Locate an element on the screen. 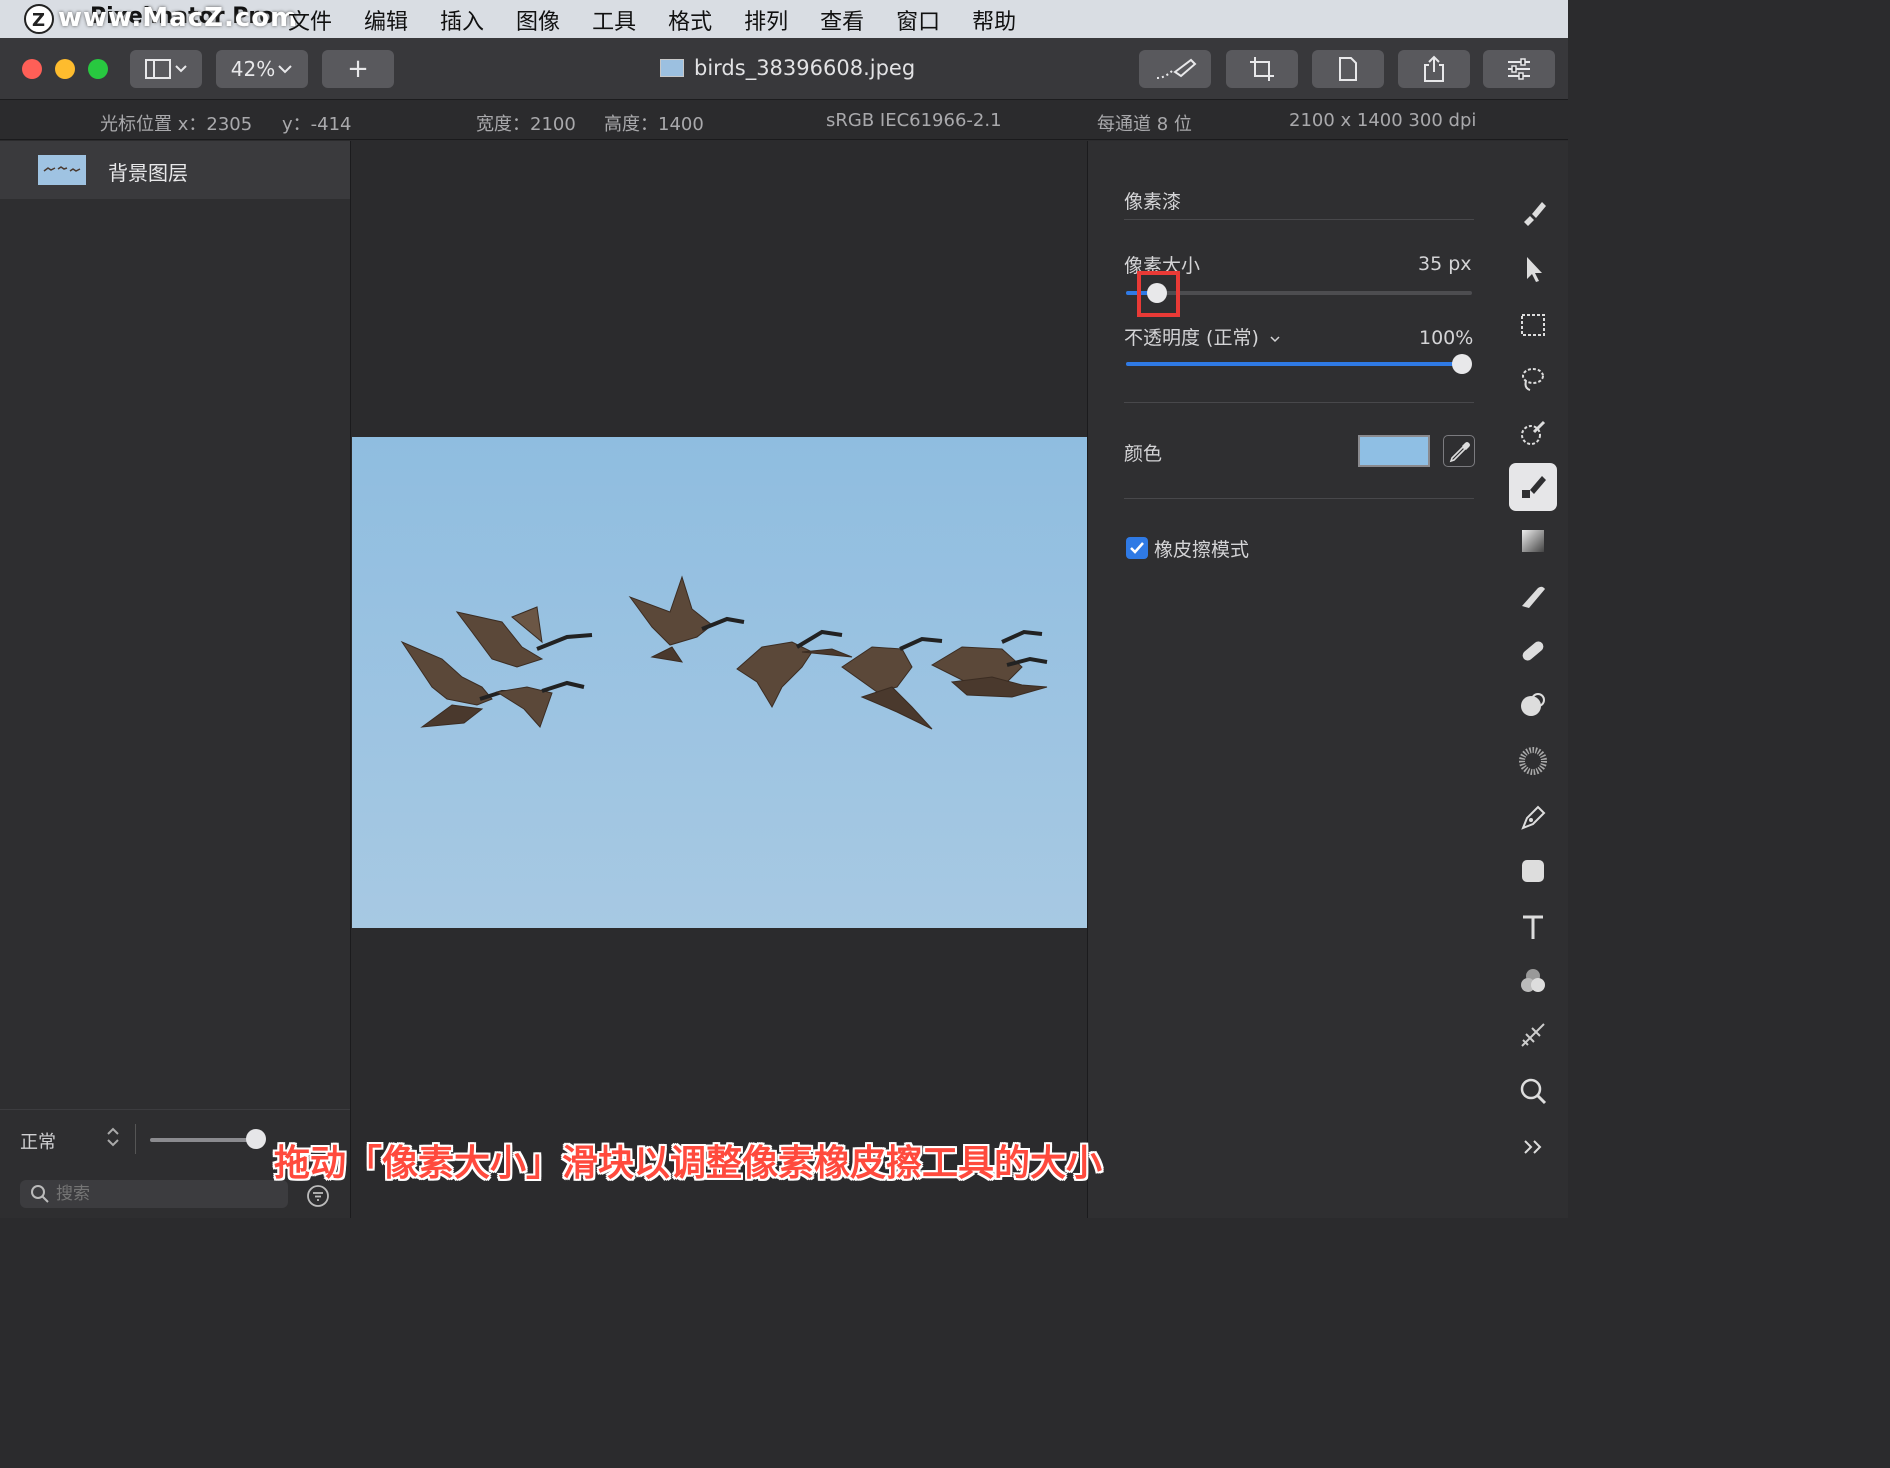  add-button: + is located at coordinates (358, 69).